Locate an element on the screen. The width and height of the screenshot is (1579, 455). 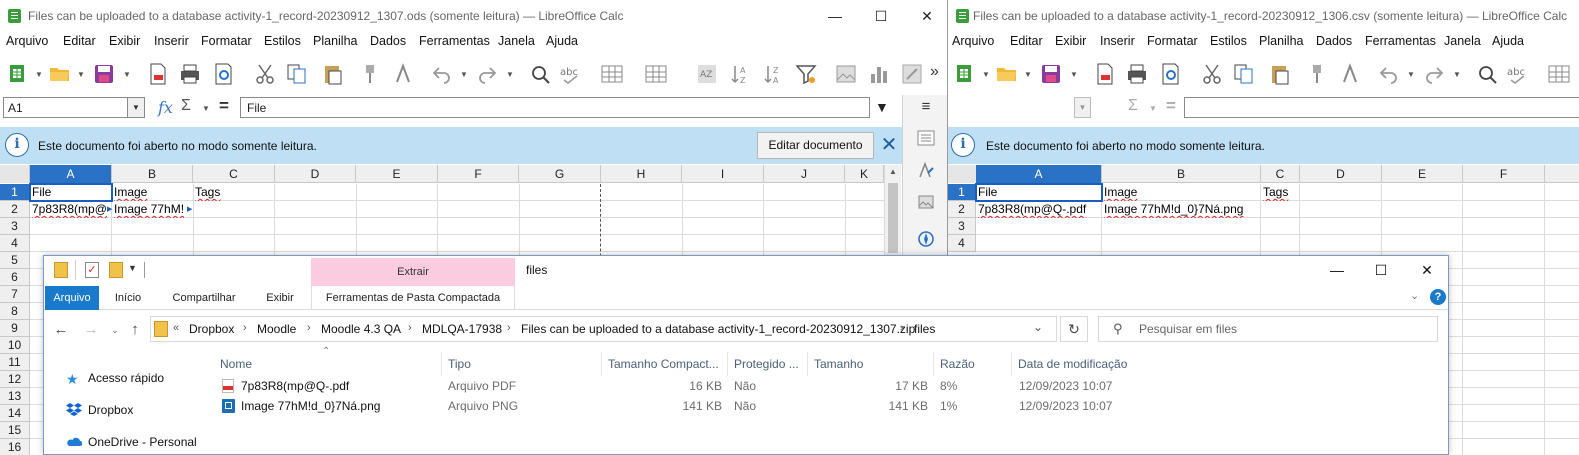
chevron-down-icon: ⌄ is located at coordinates (1414, 295).